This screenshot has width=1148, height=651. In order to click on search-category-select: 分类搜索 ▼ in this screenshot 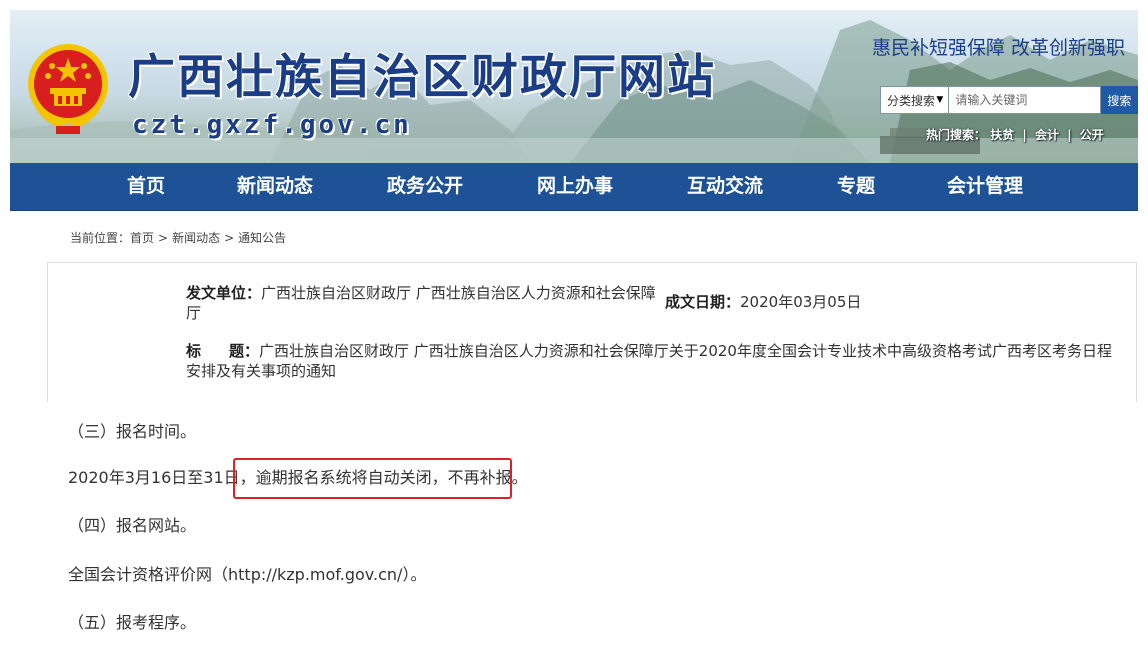, I will do `click(915, 100)`.